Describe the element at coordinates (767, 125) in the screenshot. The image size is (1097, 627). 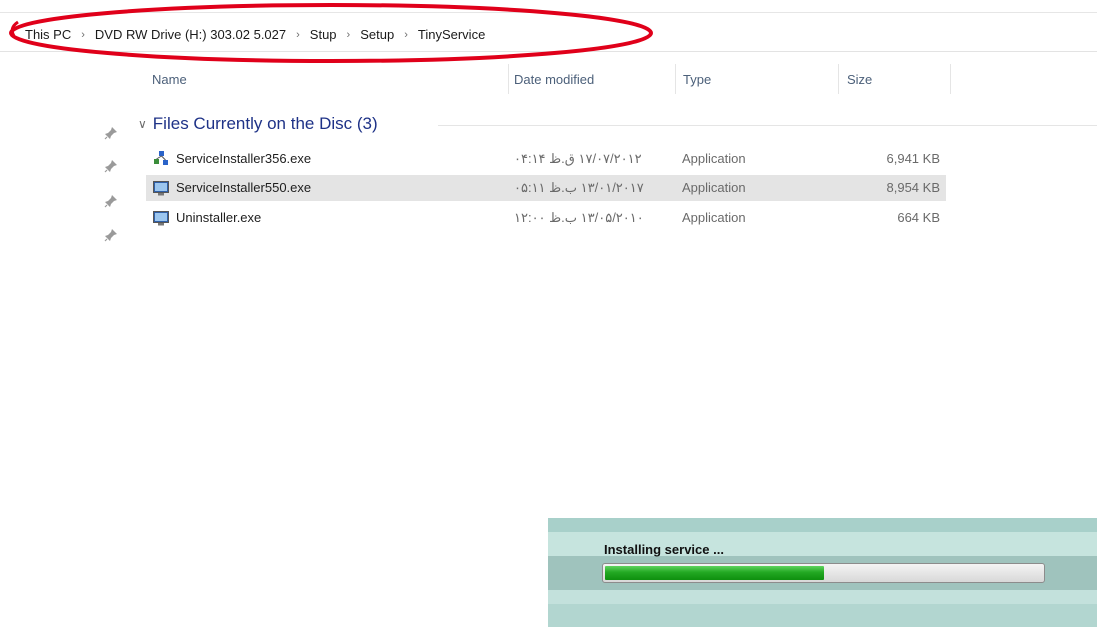
I see `group-divider-line` at that location.